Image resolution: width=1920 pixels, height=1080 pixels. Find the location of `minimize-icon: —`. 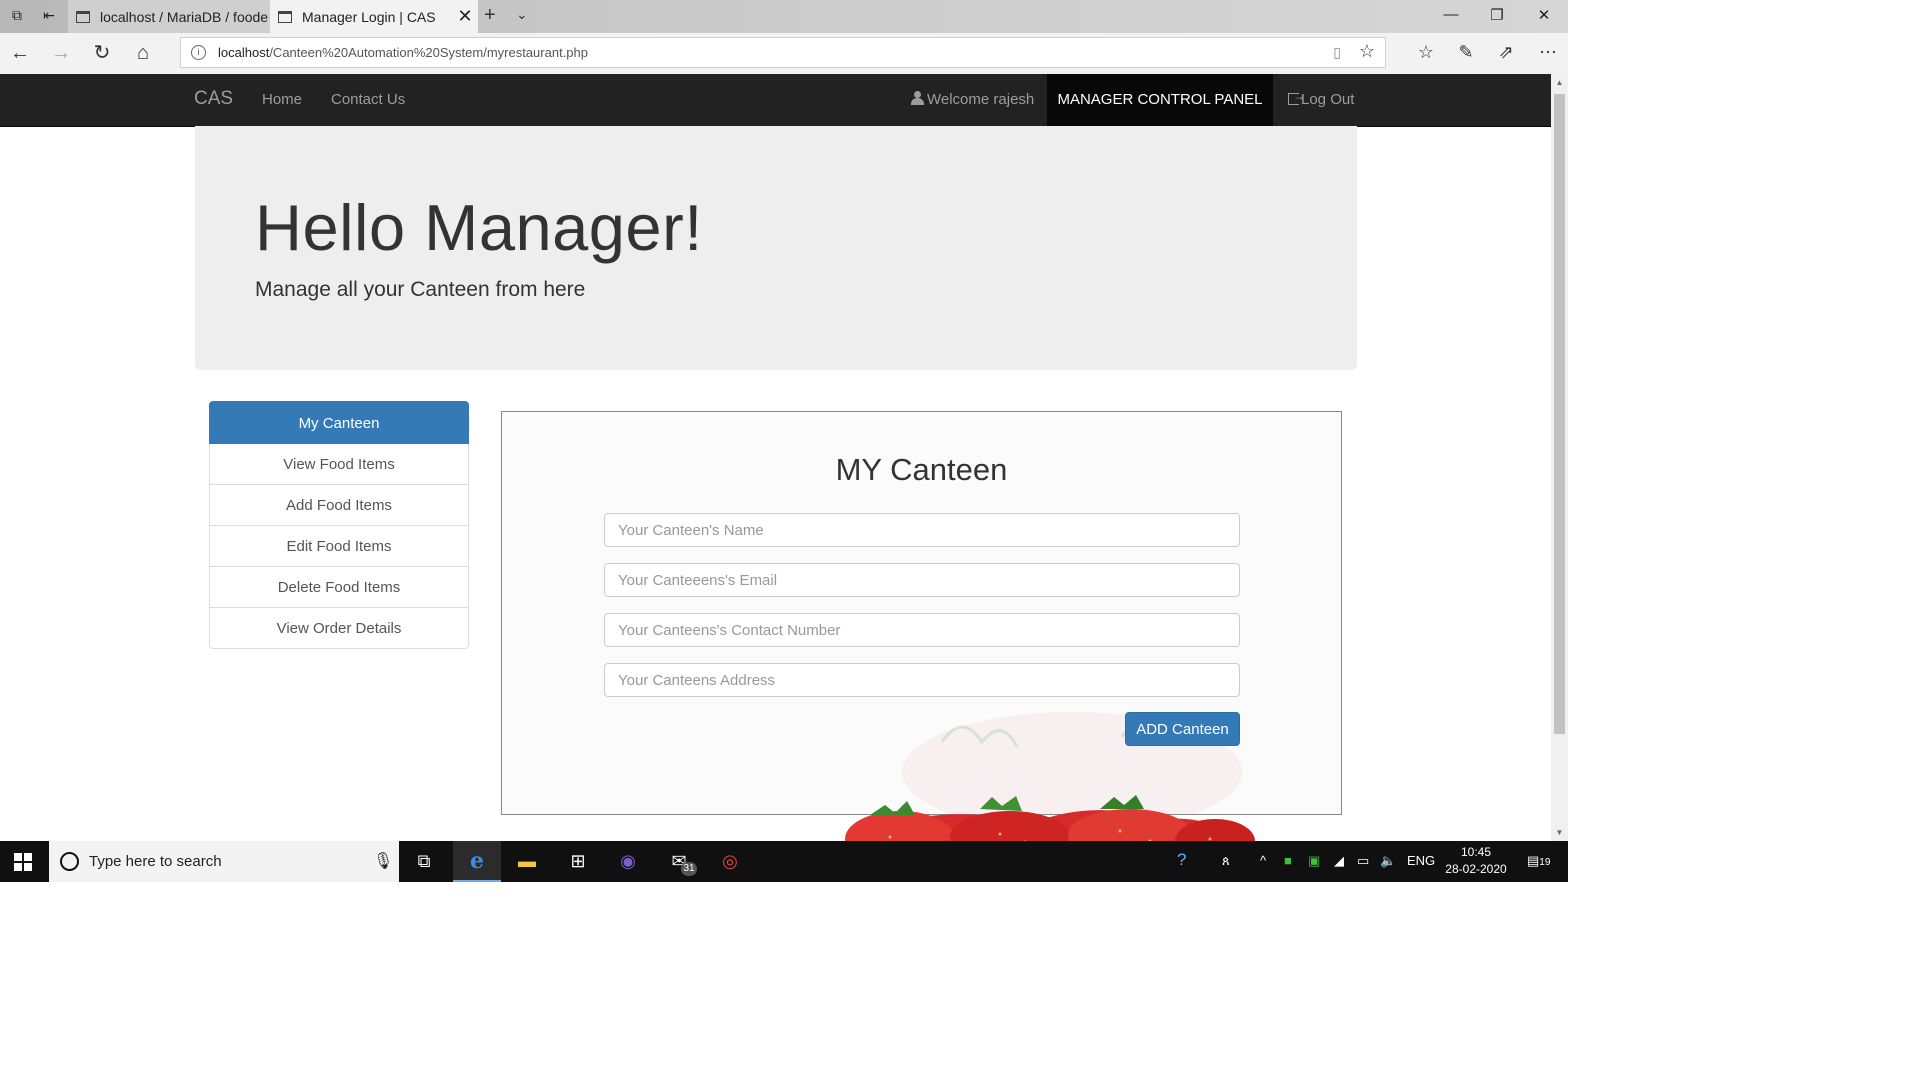

minimize-icon: — is located at coordinates (1451, 14).